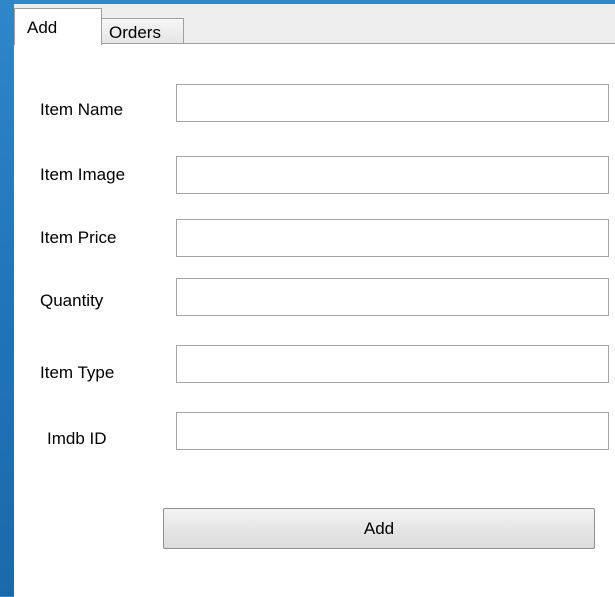 The height and width of the screenshot is (597, 615). Describe the element at coordinates (83, 174) in the screenshot. I see `item-image-label: Item Image` at that location.